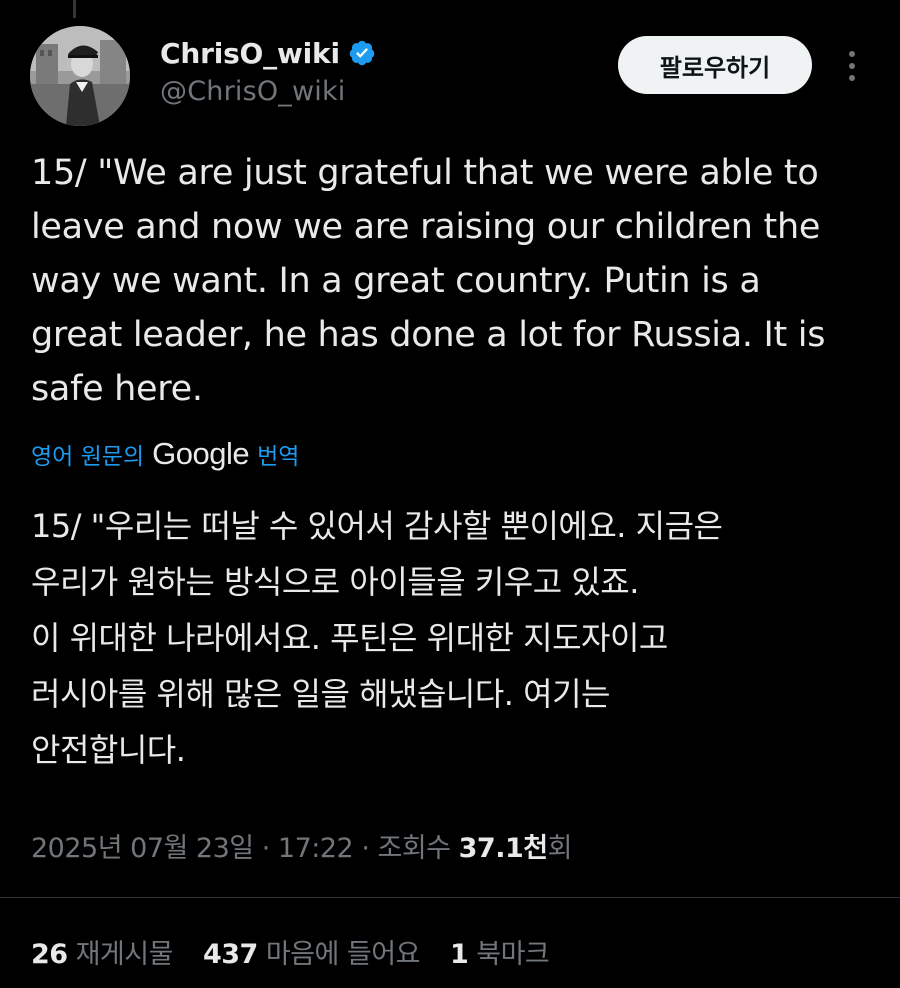 This screenshot has height=988, width=900. Describe the element at coordinates (459, 954) in the screenshot. I see `stat-count: 1` at that location.